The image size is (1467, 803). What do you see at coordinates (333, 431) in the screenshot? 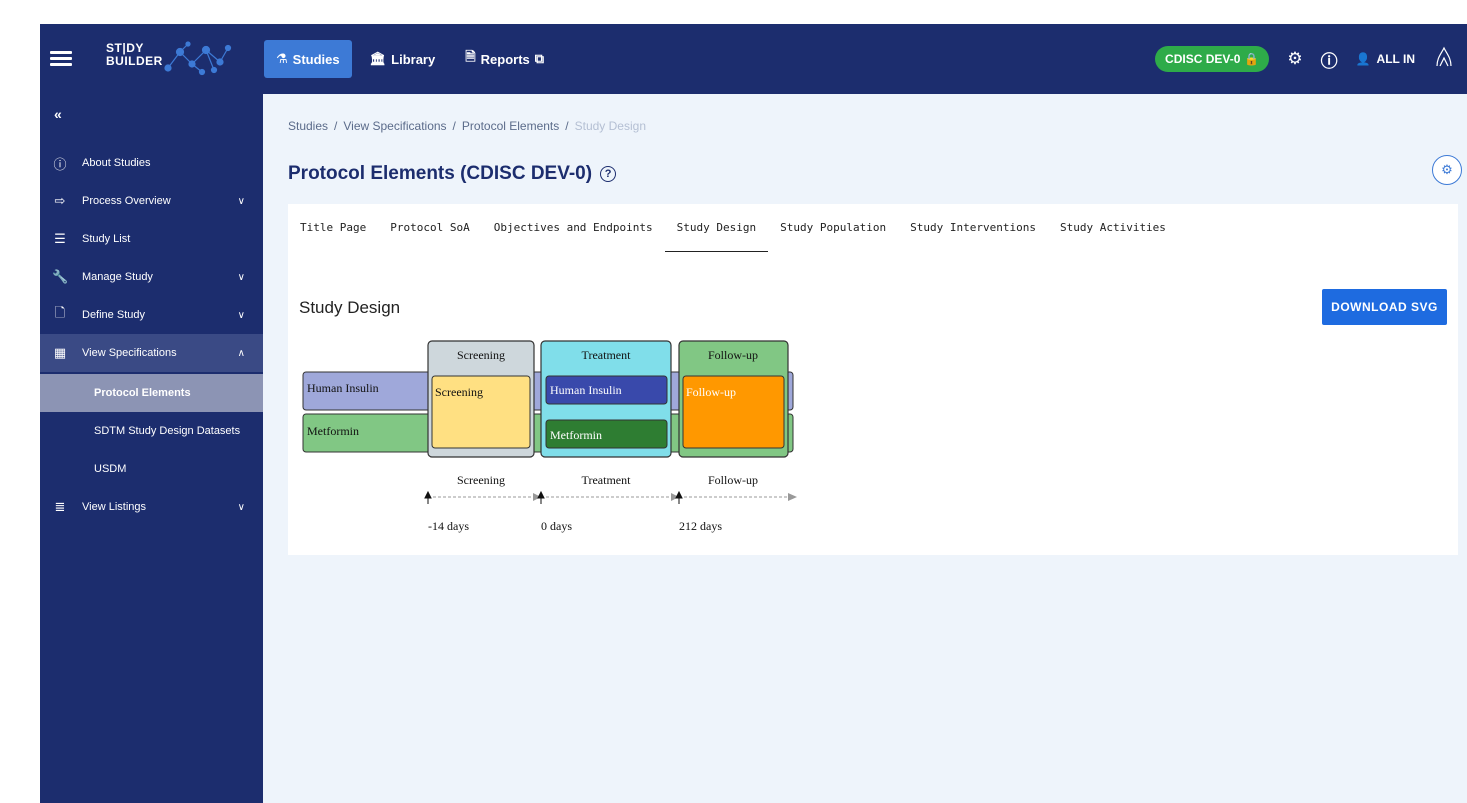
I see `arm-label-metformin: Metformin` at bounding box center [333, 431].